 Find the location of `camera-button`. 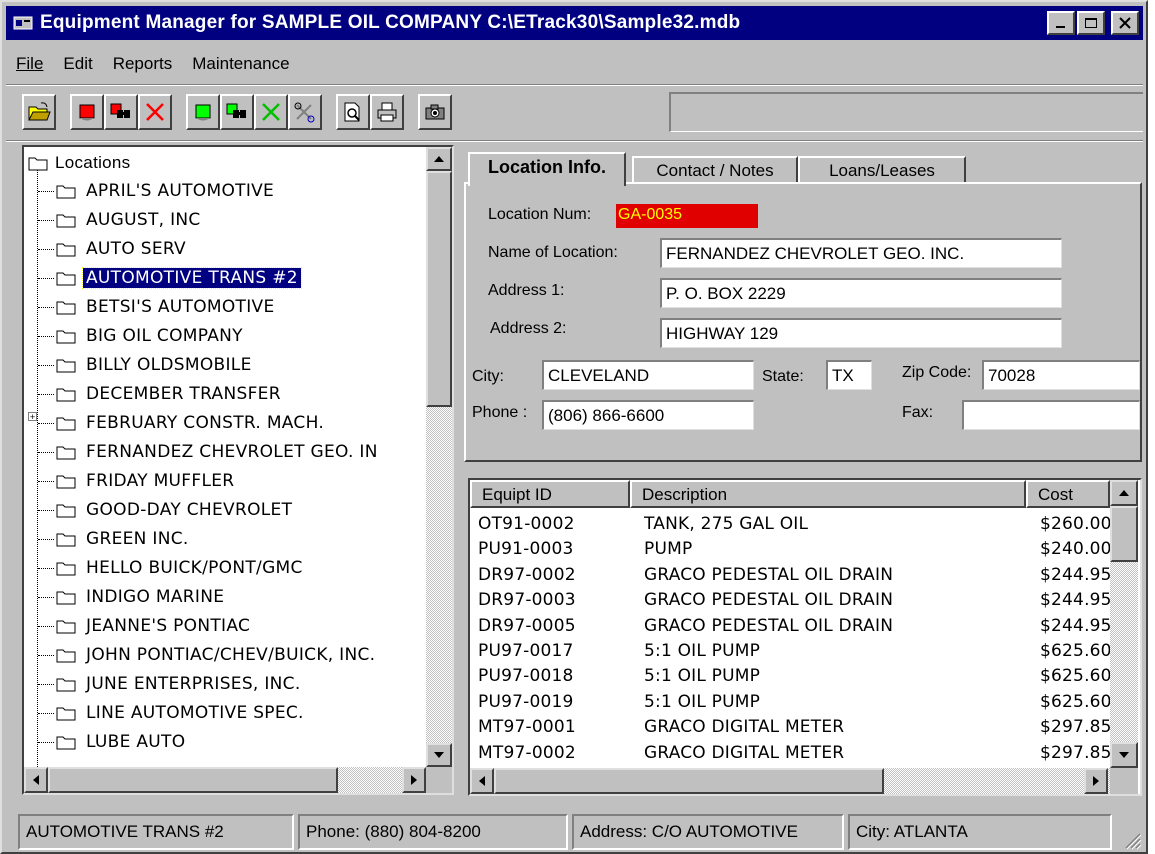

camera-button is located at coordinates (435, 112).